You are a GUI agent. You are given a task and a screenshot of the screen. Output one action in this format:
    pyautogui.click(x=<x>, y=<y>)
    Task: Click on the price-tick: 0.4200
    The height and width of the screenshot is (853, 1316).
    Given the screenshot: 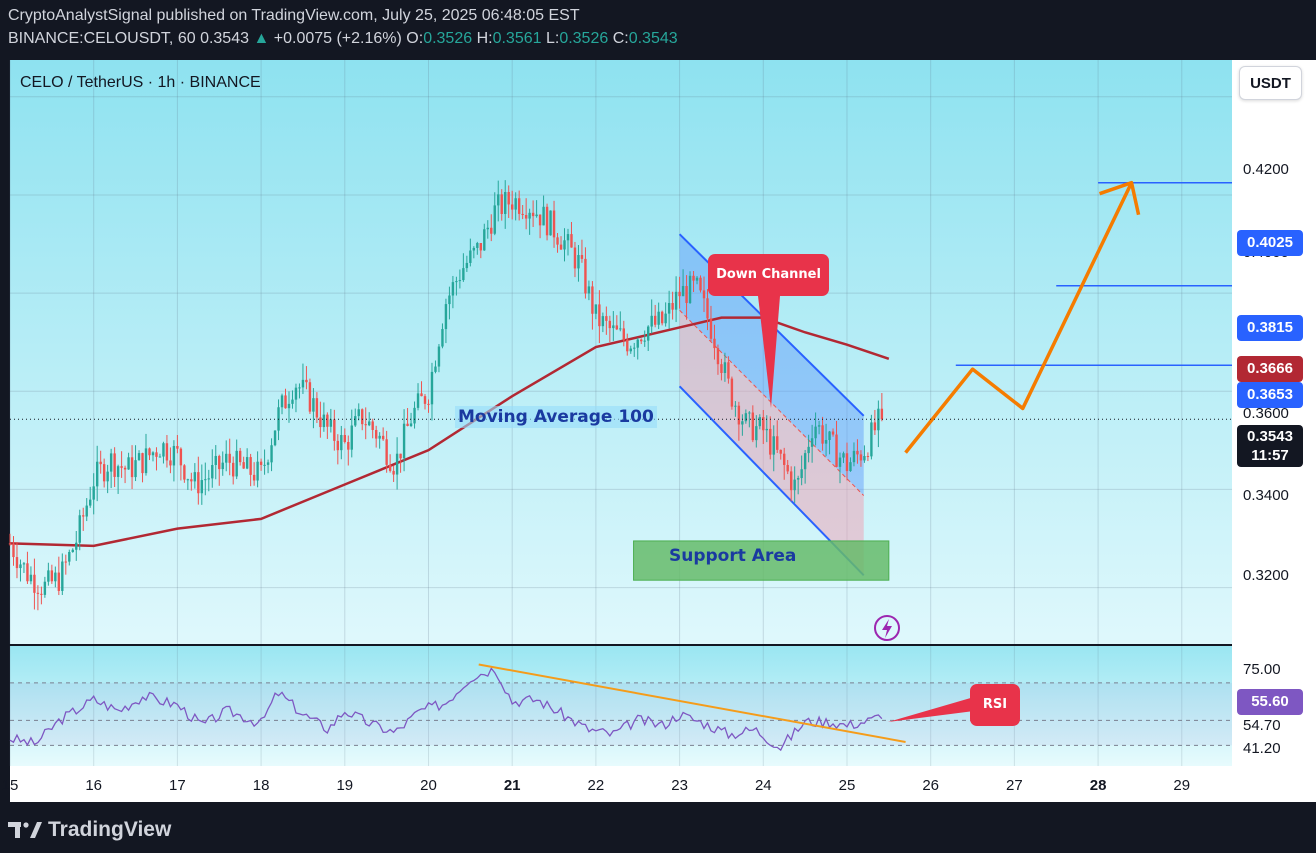 What is the action you would take?
    pyautogui.click(x=1266, y=169)
    